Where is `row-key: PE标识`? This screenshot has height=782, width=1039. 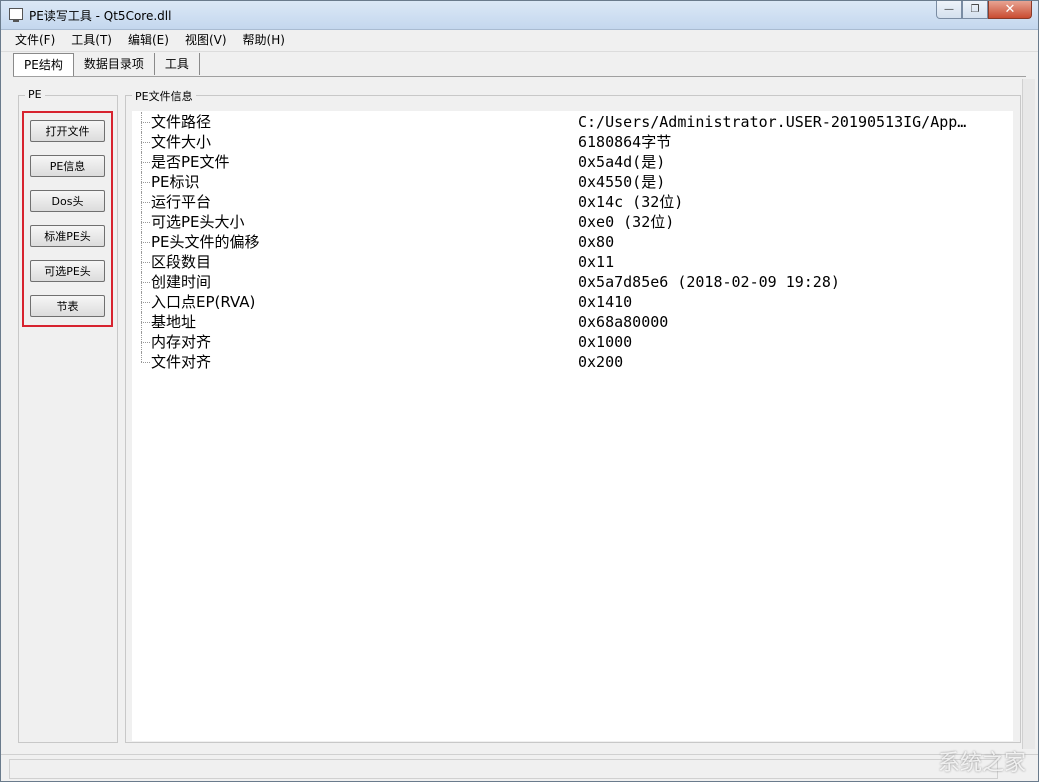 row-key: PE标识 is located at coordinates (175, 182).